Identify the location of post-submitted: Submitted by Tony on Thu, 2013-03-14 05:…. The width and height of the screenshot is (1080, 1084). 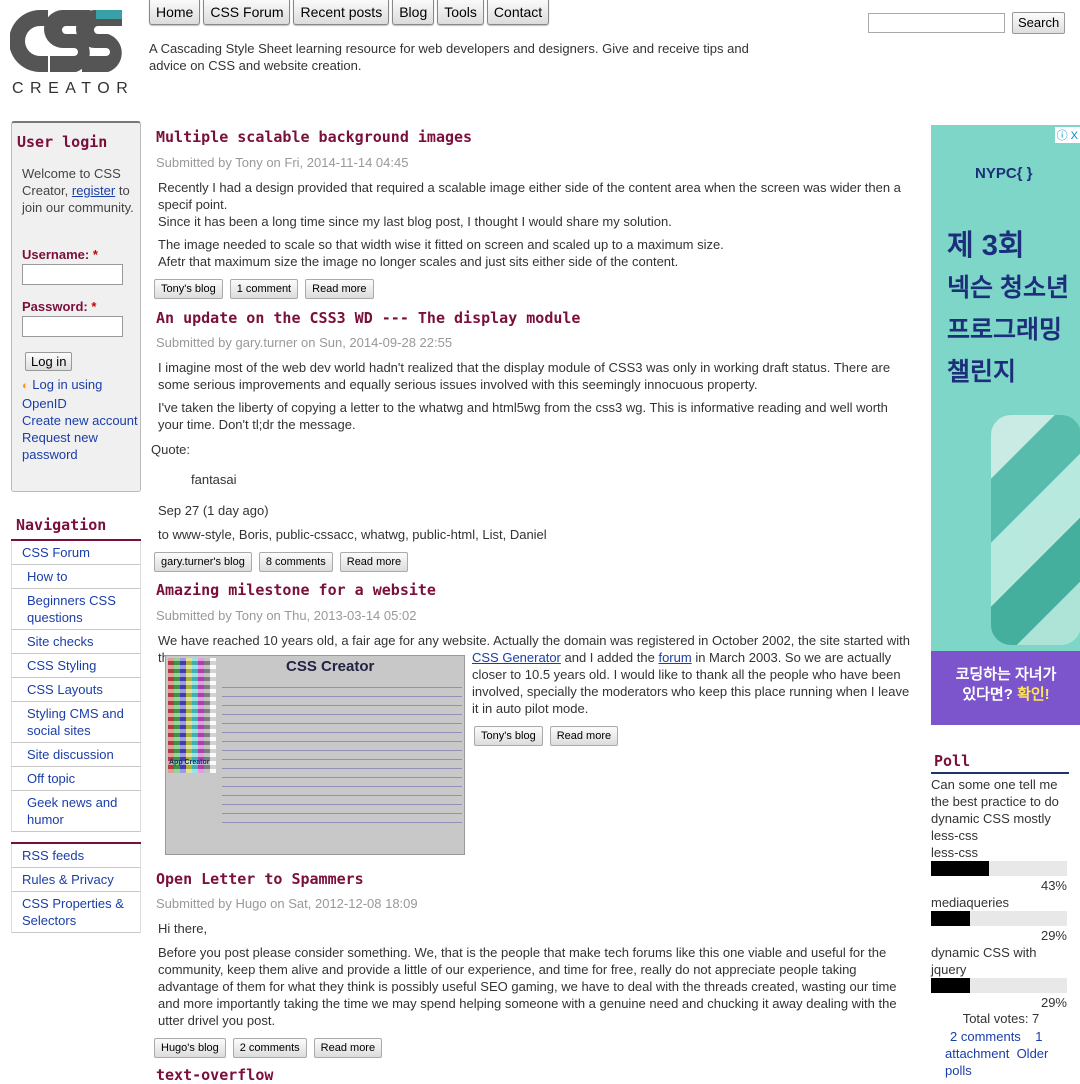
(286, 615).